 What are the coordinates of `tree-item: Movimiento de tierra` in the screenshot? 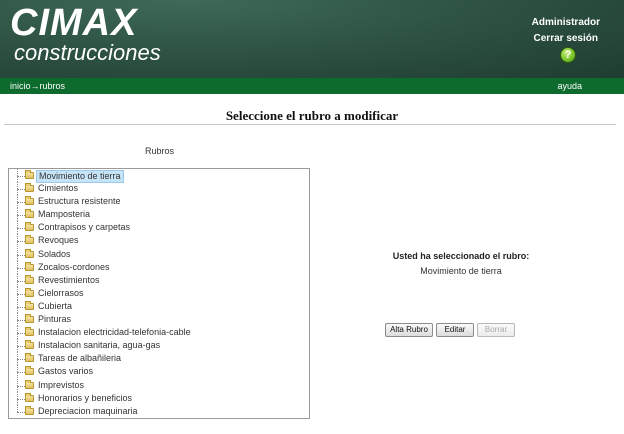 It's located at (159, 176).